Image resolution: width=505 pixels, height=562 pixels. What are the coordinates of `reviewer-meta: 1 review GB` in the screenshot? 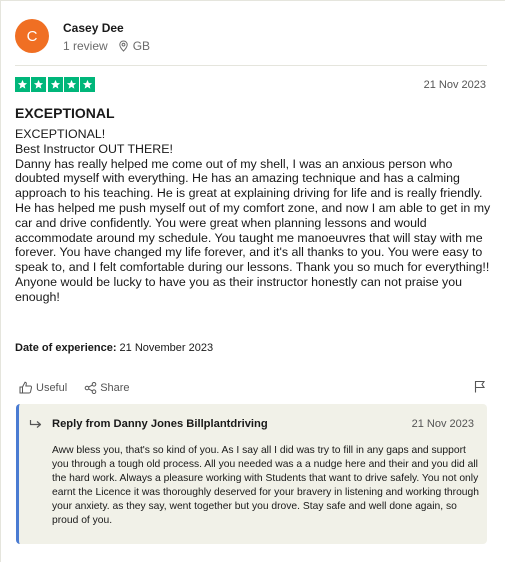 It's located at (106, 46).